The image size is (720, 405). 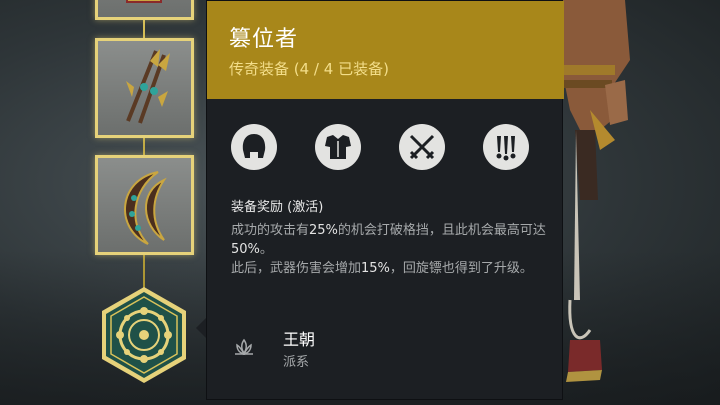 What do you see at coordinates (201, 328) in the screenshot?
I see `tooltip-pointer` at bounding box center [201, 328].